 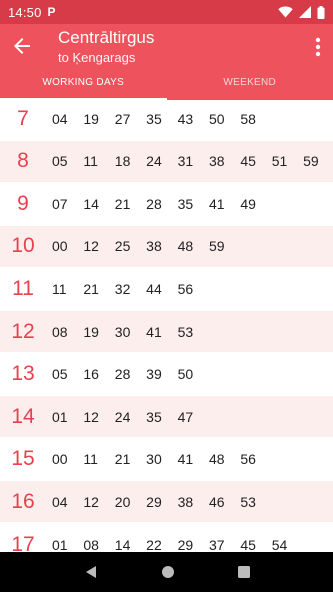 I want to click on departure-minute: 46, so click(x=216, y=501).